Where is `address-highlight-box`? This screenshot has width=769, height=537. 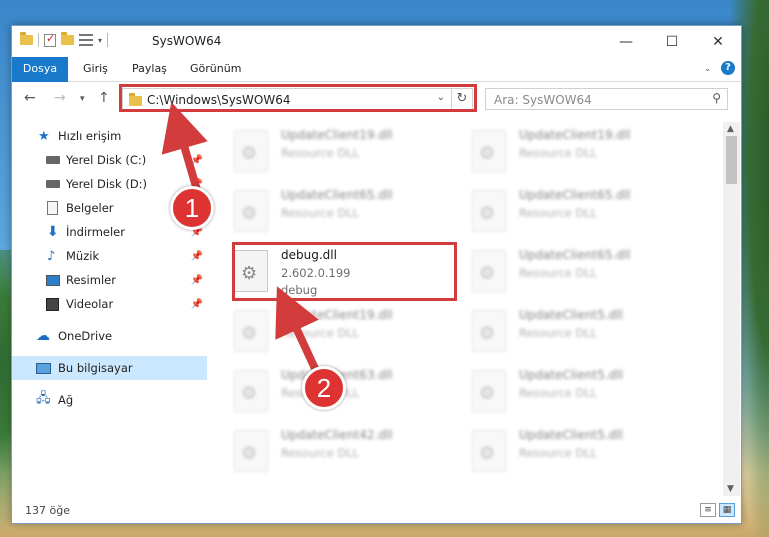 address-highlight-box is located at coordinates (298, 98).